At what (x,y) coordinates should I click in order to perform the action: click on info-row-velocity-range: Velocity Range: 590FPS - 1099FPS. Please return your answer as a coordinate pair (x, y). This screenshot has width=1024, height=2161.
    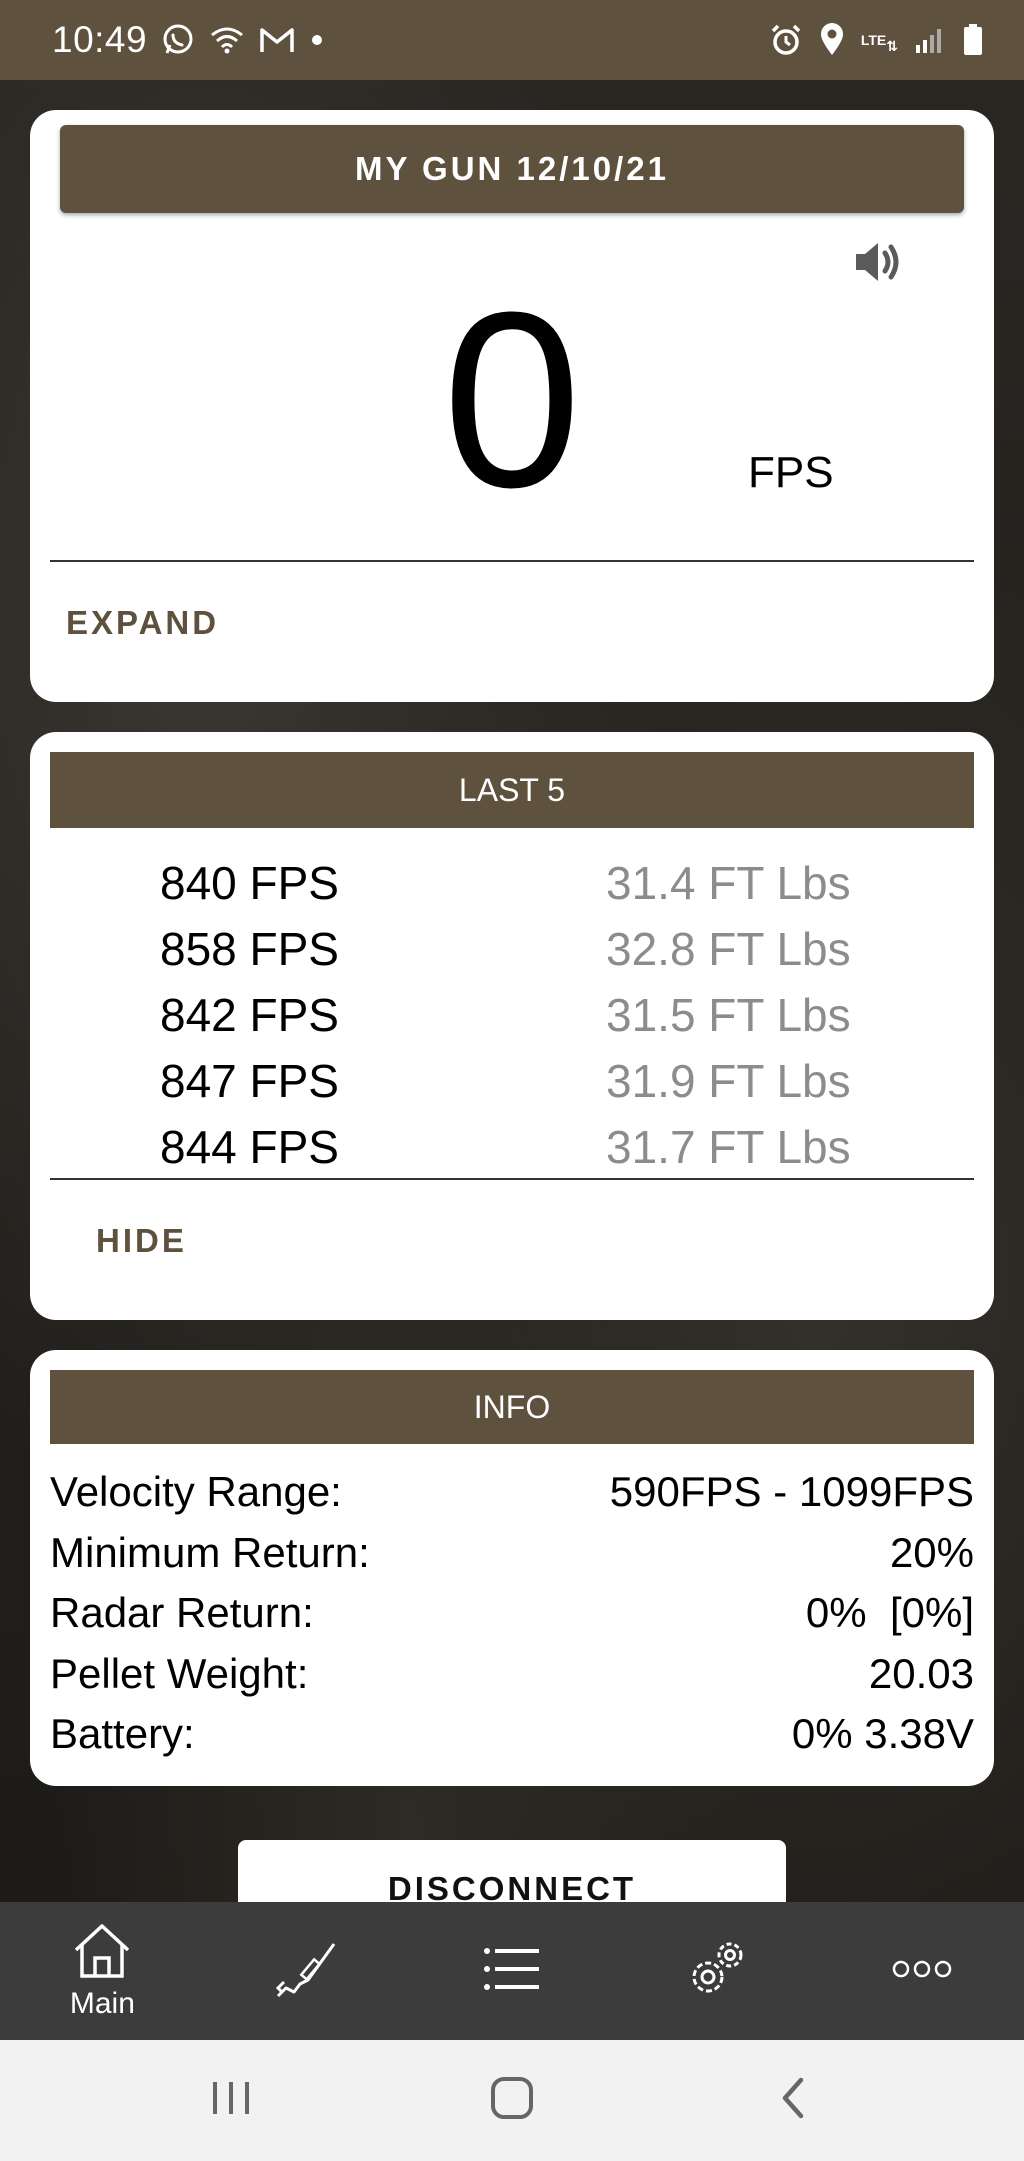
    Looking at the image, I should click on (512, 1492).